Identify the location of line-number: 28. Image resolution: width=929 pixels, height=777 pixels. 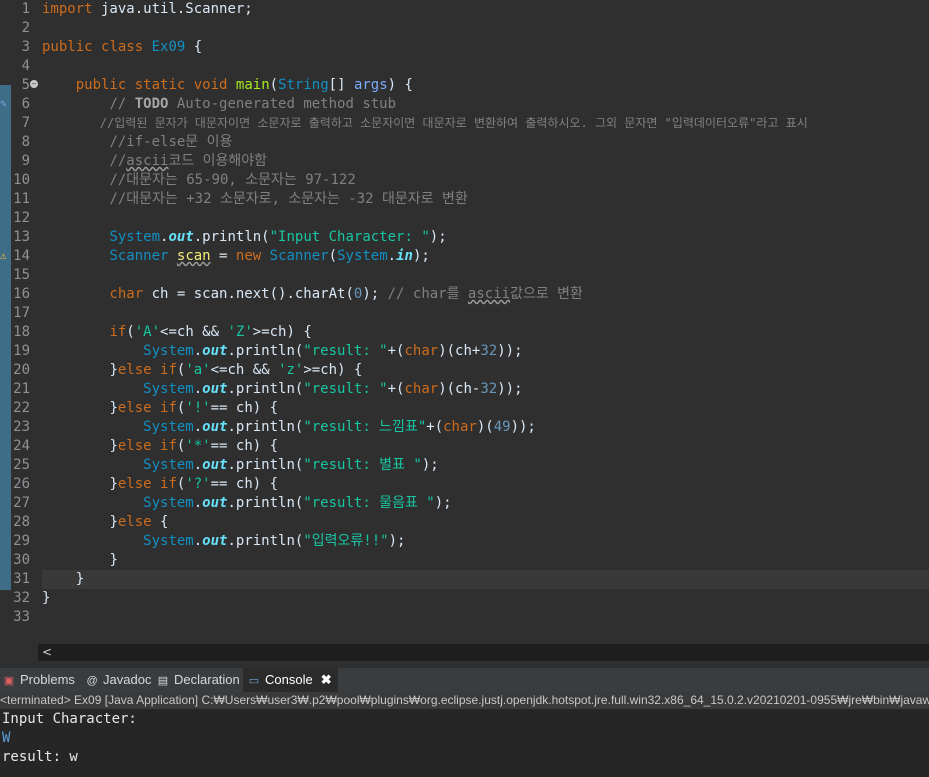
(21, 522).